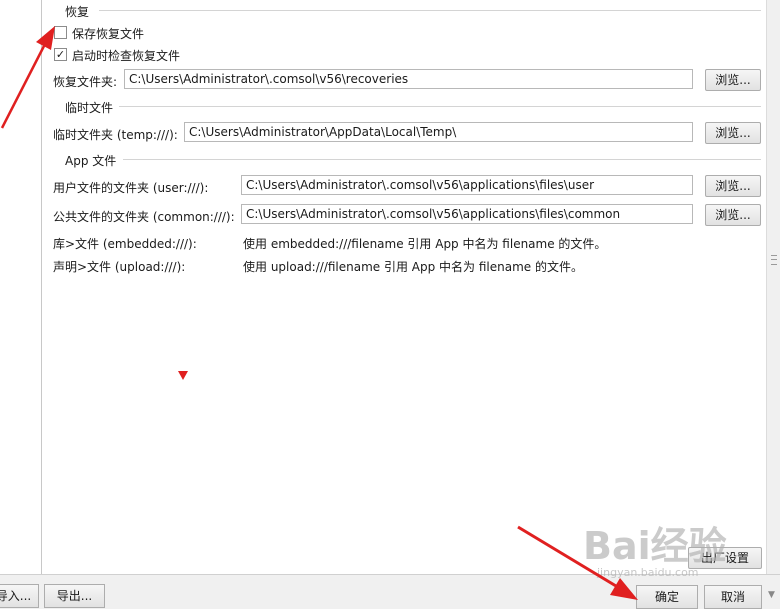 The height and width of the screenshot is (609, 780). Describe the element at coordinates (667, 597) in the screenshot. I see `ok-button: 确定` at that location.